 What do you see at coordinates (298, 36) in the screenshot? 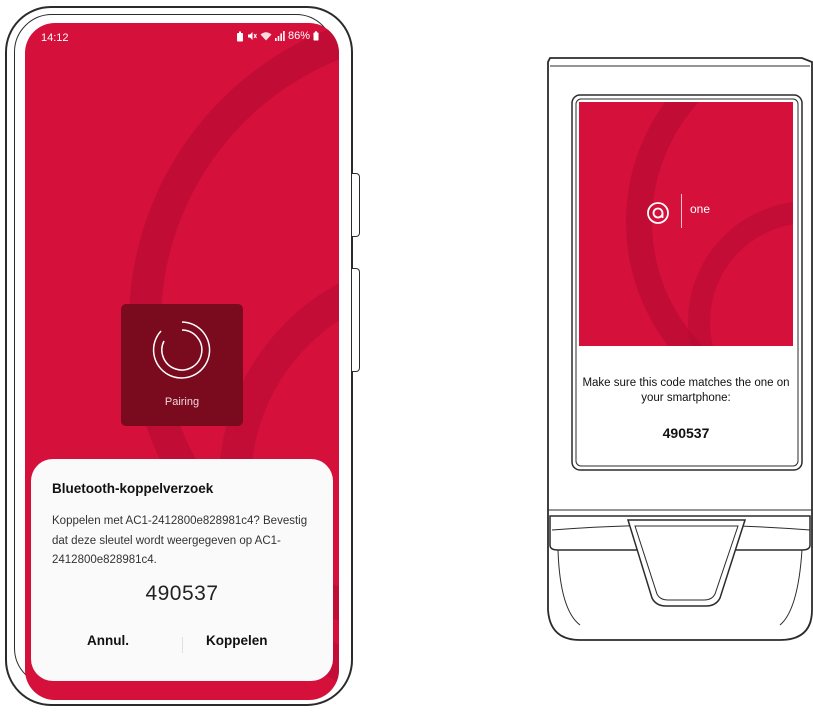
I see `battery-percentage: 86%` at bounding box center [298, 36].